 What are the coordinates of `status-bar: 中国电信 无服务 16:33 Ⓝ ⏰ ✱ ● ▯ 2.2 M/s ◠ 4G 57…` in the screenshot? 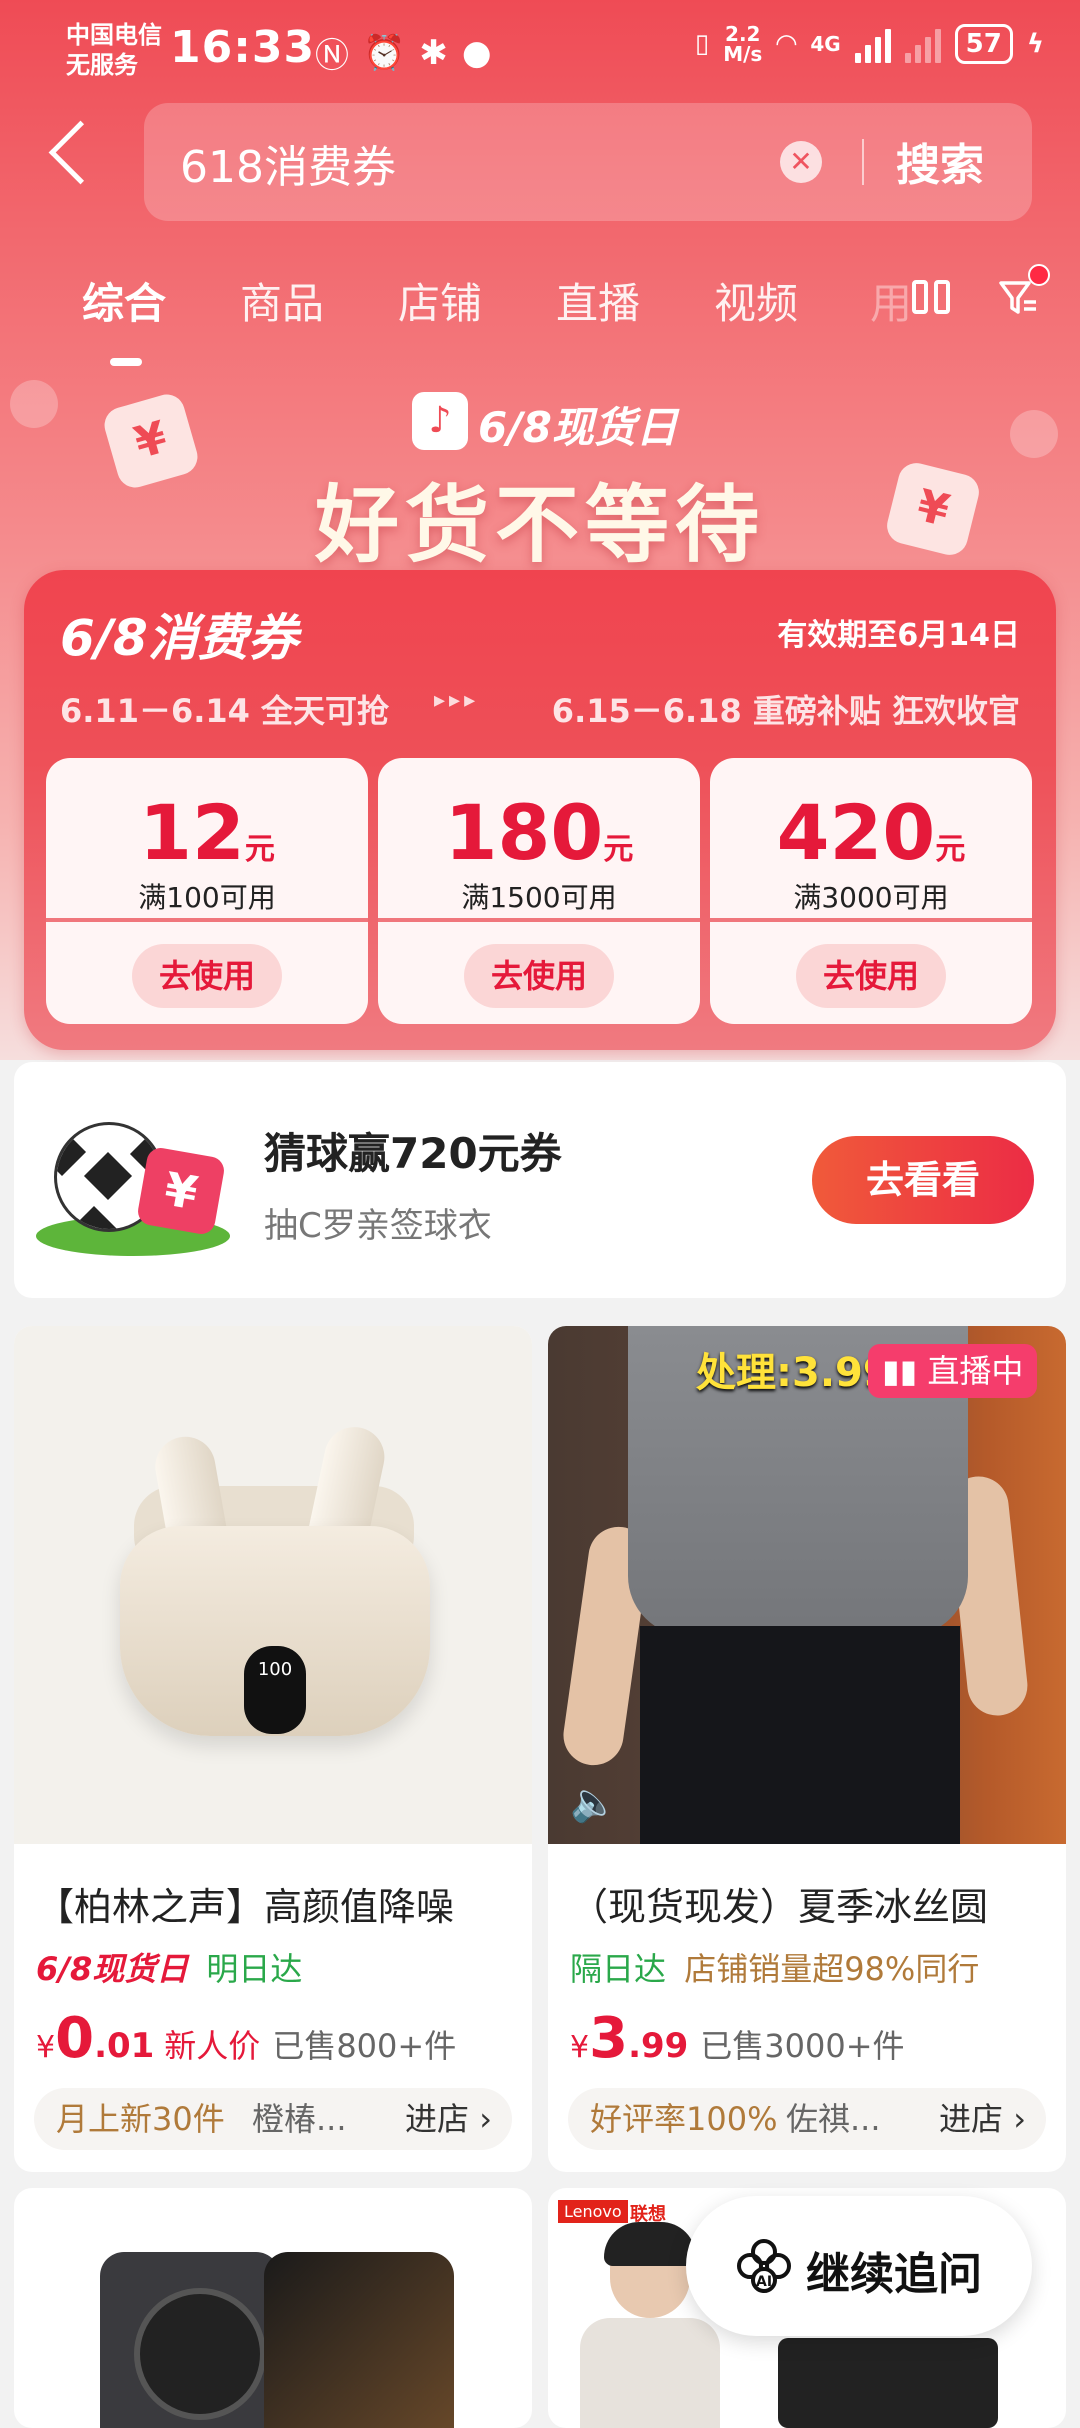 It's located at (540, 50).